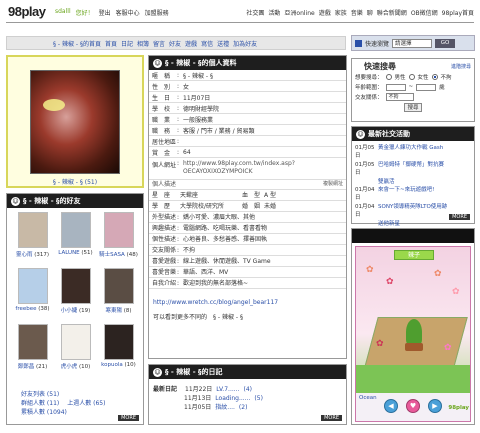 This screenshot has width=480, height=433. I want to click on garden-prev-button: ◀, so click(391, 406).